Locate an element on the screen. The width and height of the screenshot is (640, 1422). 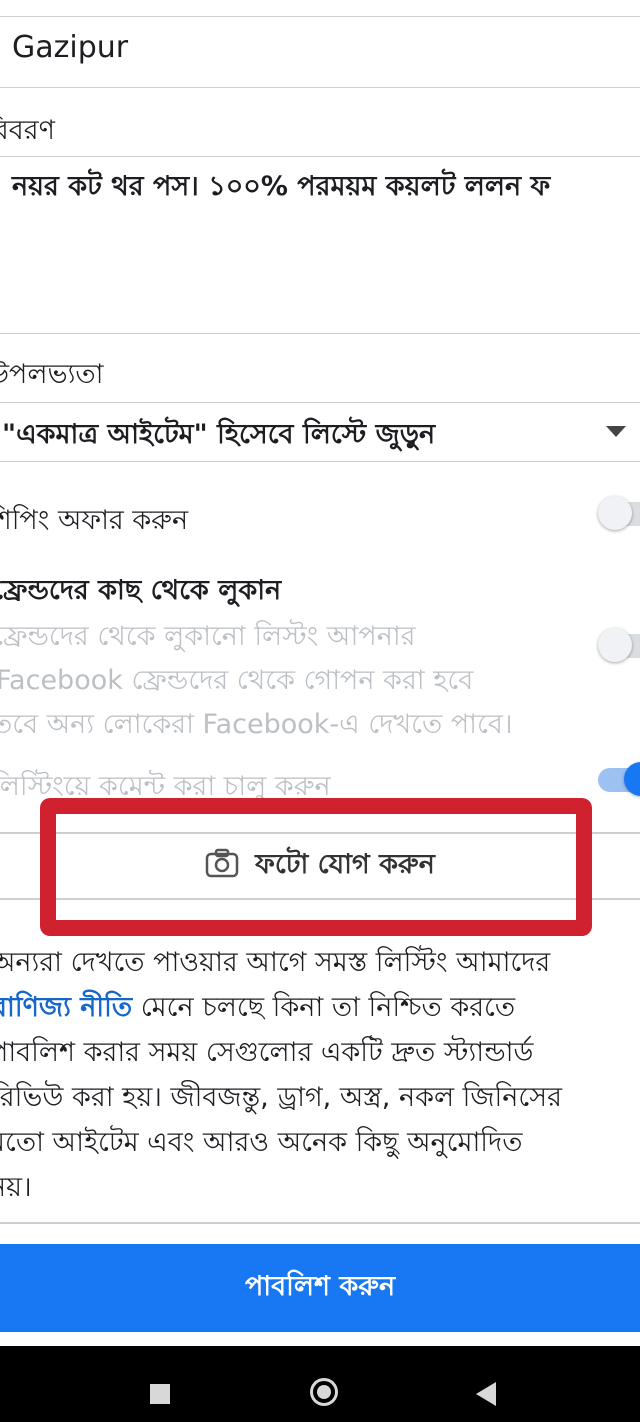
recents-icon is located at coordinates (160, 1394).